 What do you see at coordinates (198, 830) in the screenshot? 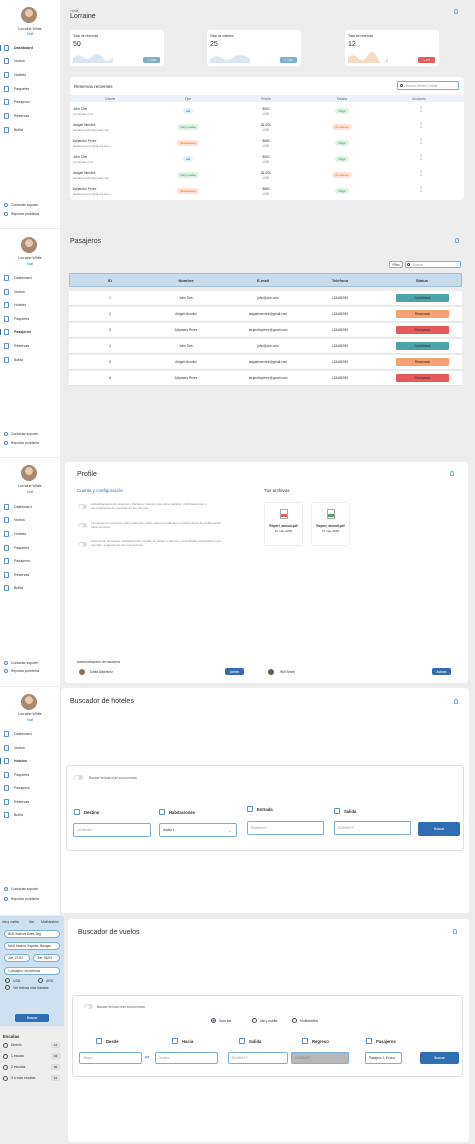
I see `habitaciones-select: Adulto 1` at bounding box center [198, 830].